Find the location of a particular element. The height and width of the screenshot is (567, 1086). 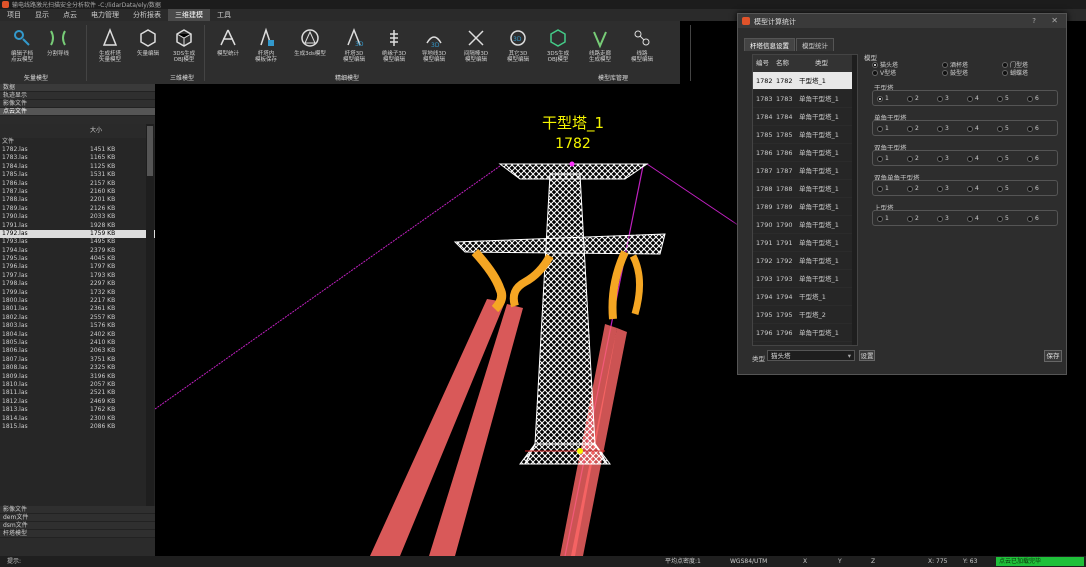

model-type-radio: 蝴蝶塔 is located at coordinates (1015, 72).